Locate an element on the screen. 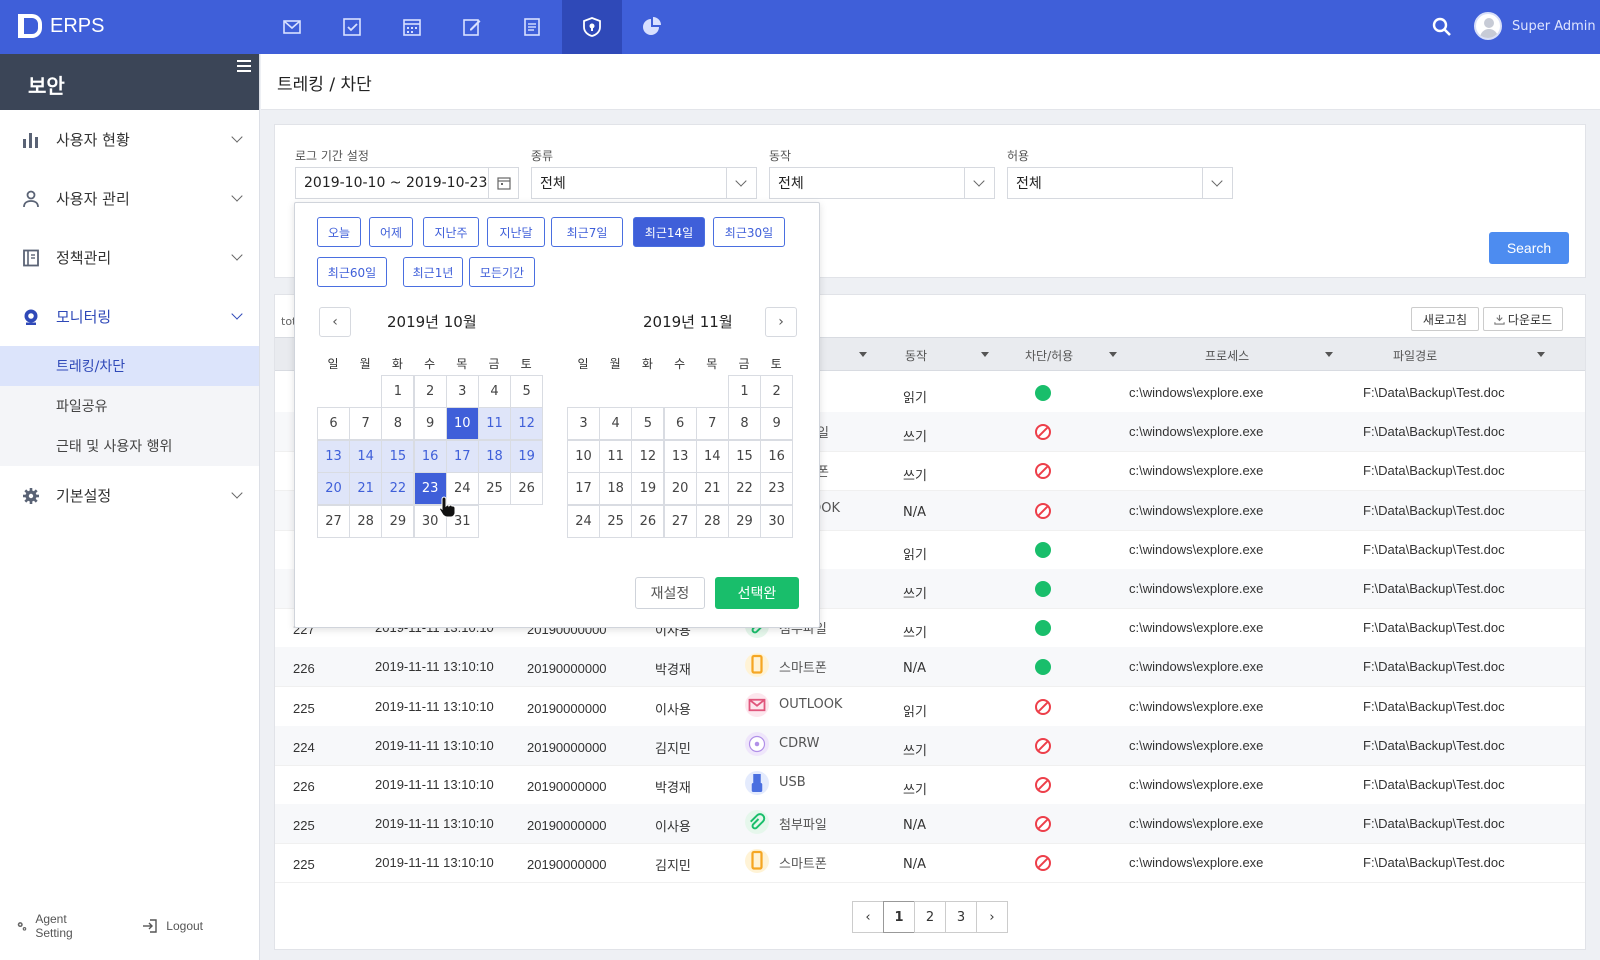 This screenshot has height=960, width=1600. calendar-day: 23 is located at coordinates (777, 489).